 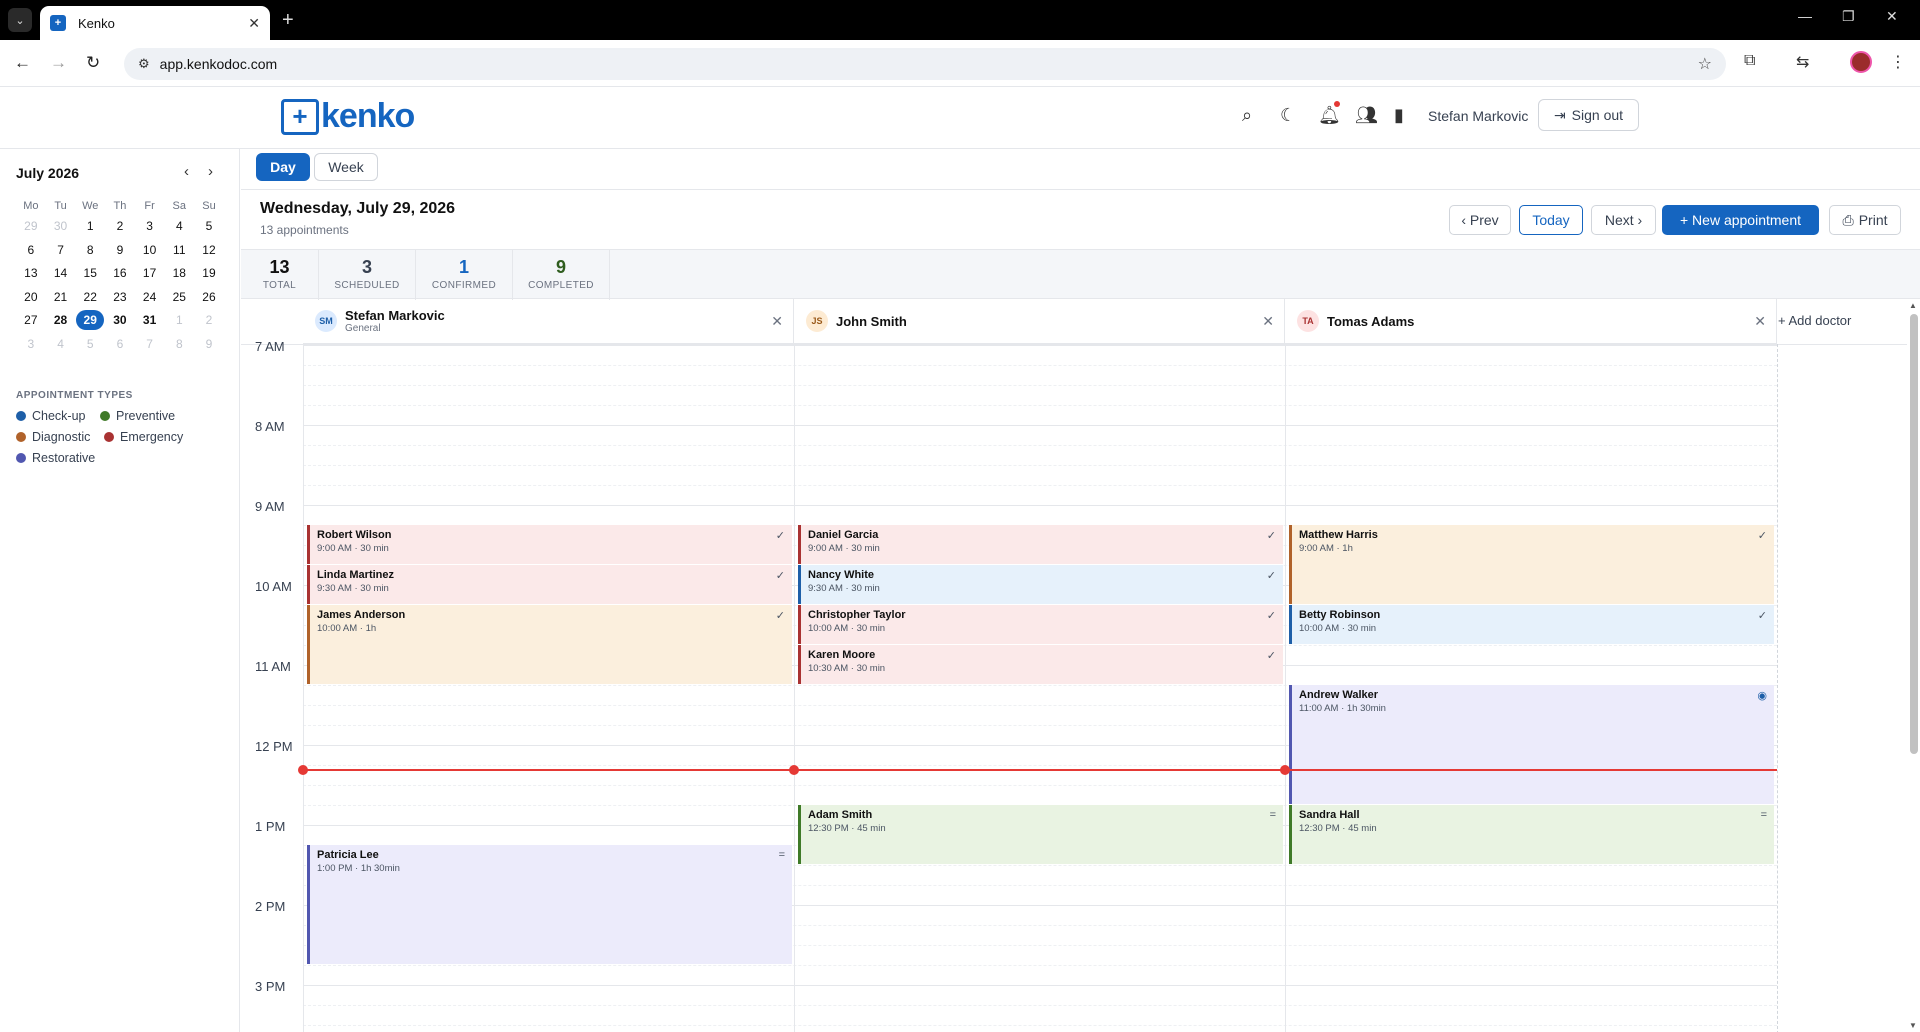 What do you see at coordinates (1040, 544) in the screenshot?
I see `appointment-card: Daniel Garcia 9:00 AM · 30 min ✓` at bounding box center [1040, 544].